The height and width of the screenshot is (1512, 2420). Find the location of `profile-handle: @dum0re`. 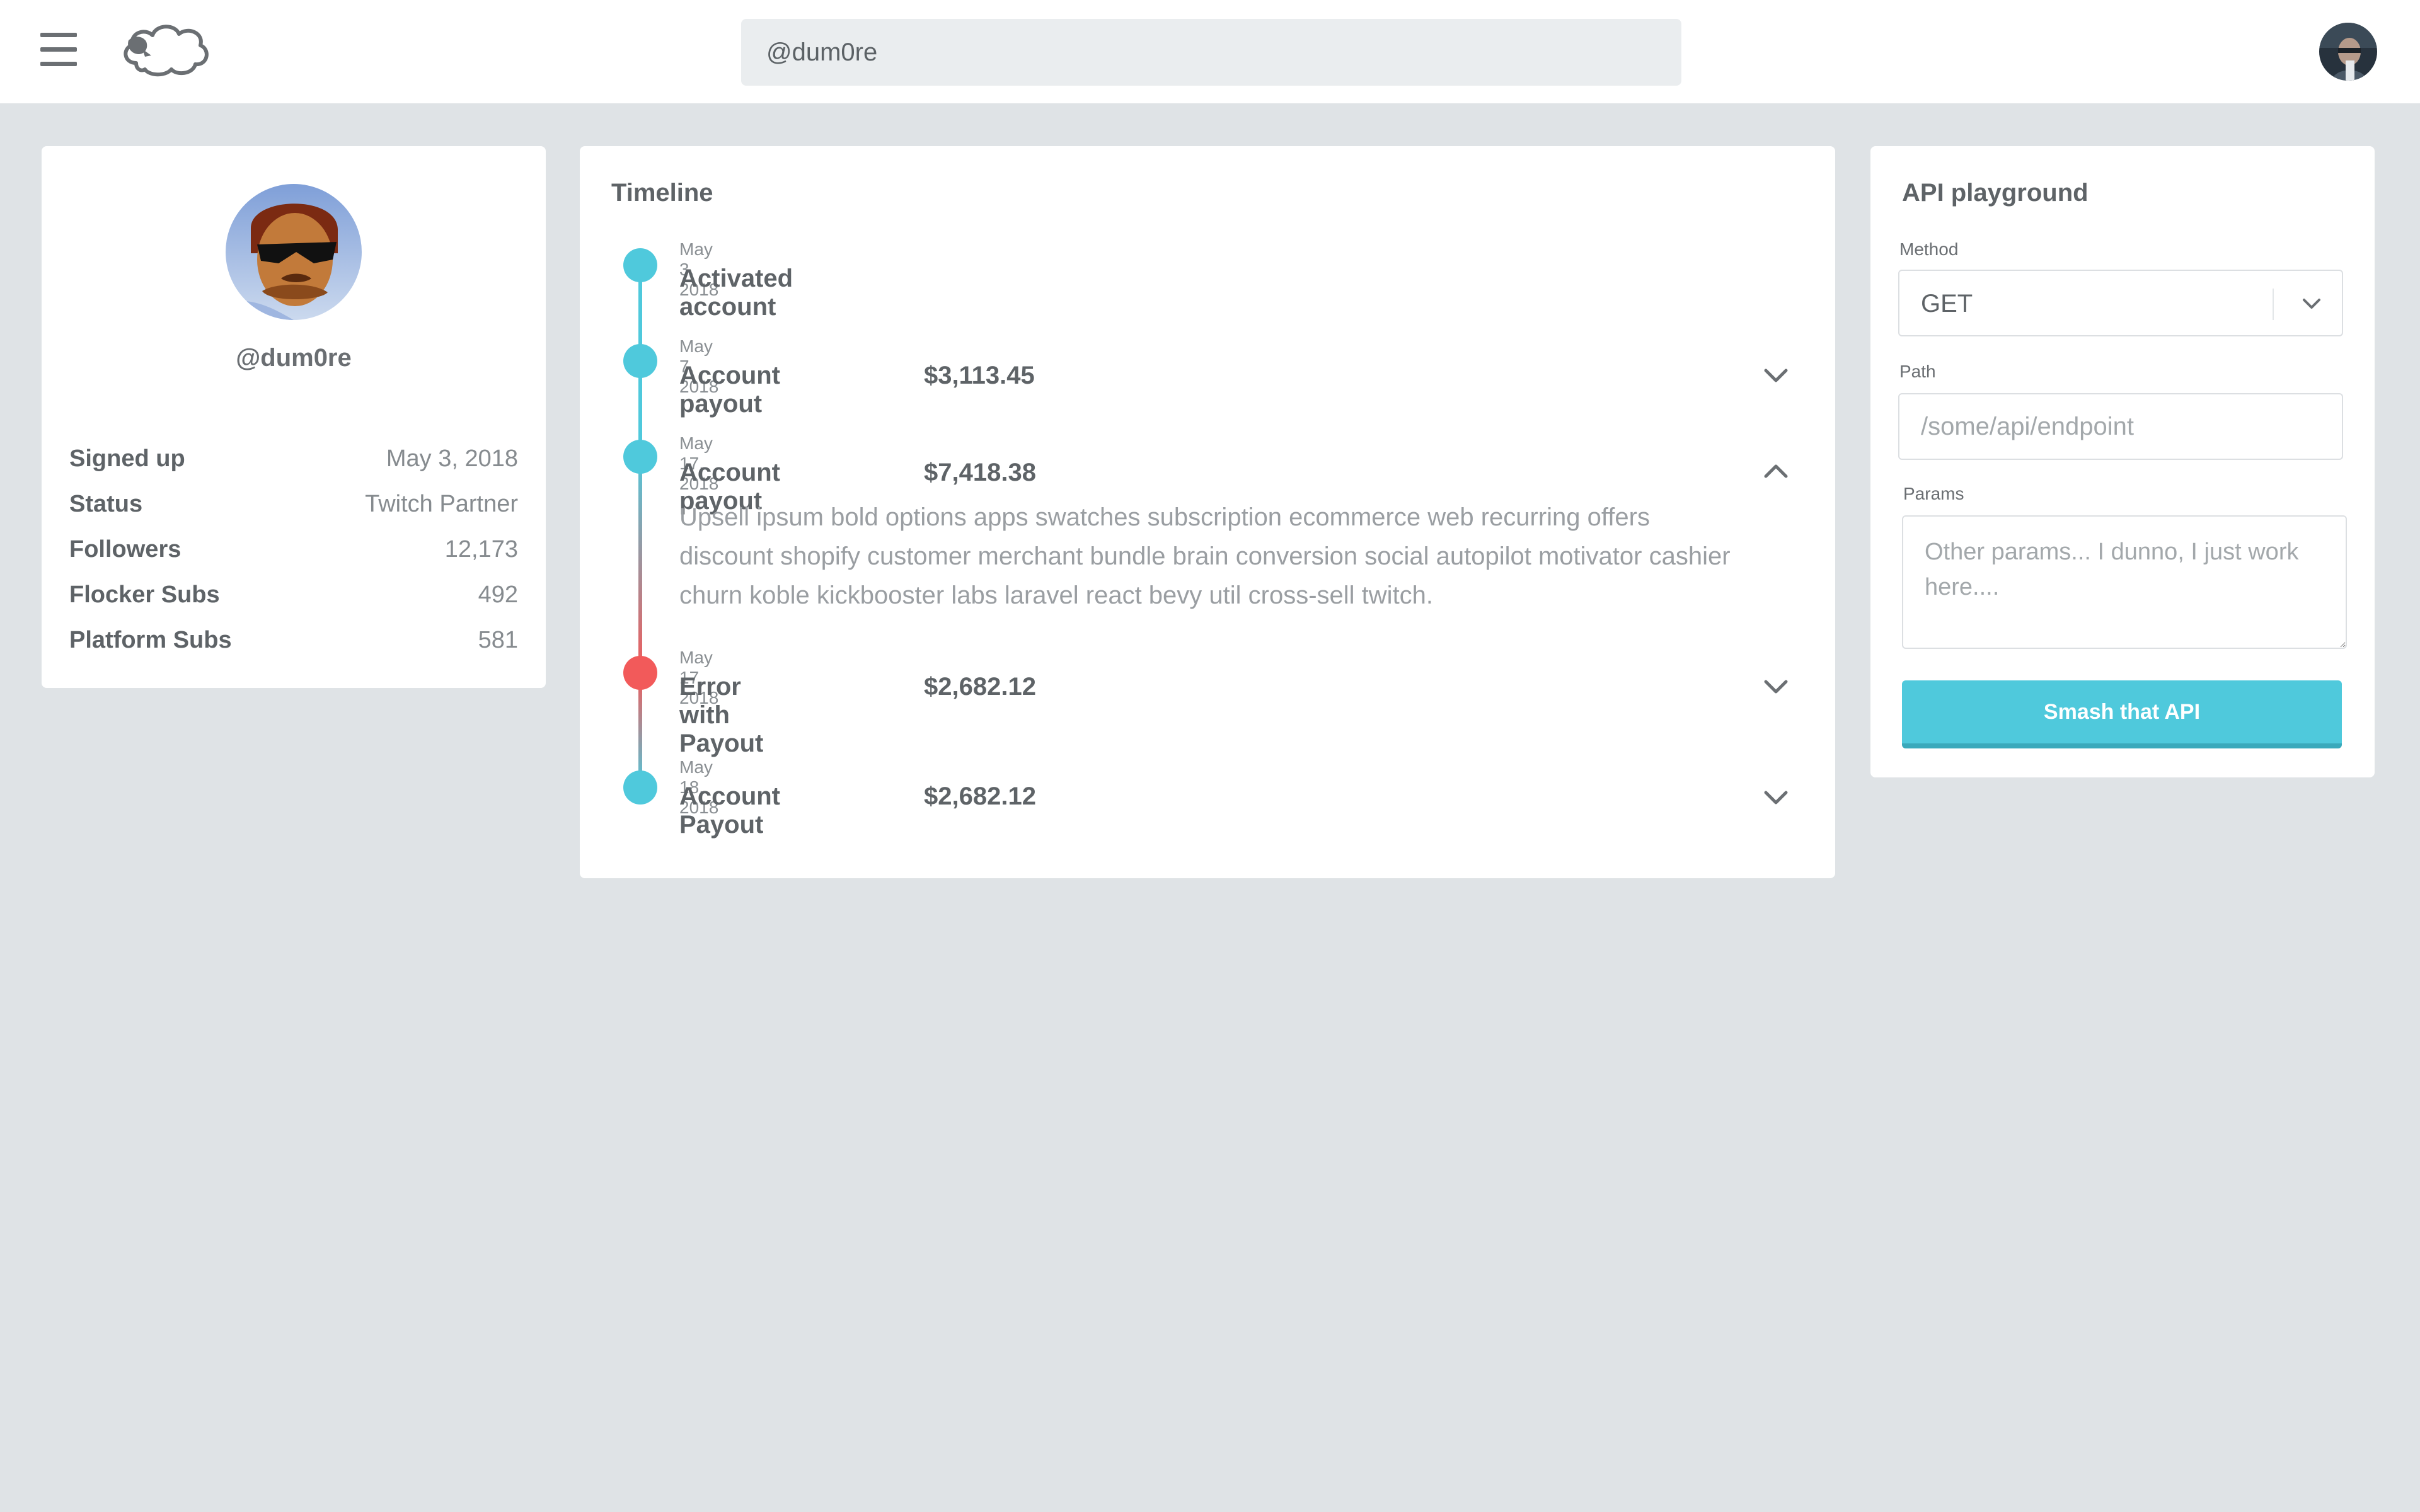

profile-handle: @dum0re is located at coordinates (294, 358).